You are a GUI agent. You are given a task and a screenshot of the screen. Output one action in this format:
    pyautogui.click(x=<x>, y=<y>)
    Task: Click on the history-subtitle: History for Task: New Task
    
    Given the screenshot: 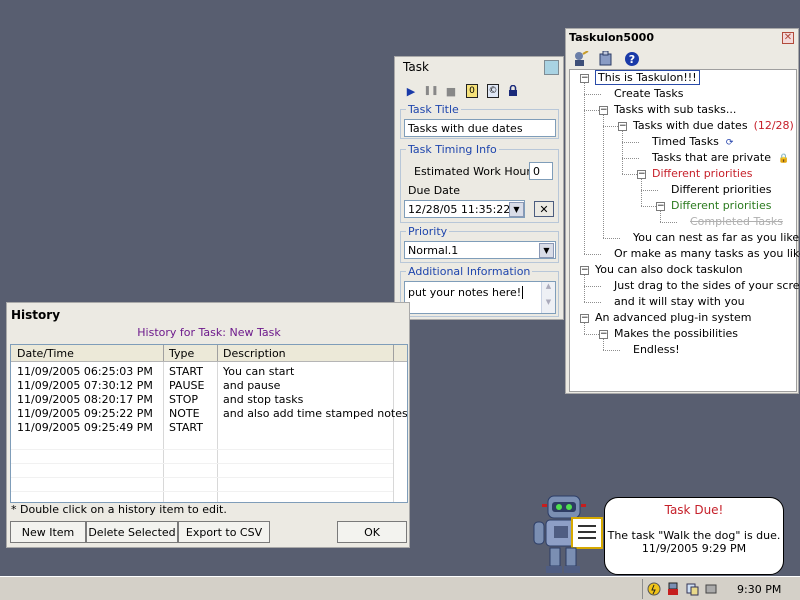 What is the action you would take?
    pyautogui.click(x=209, y=332)
    